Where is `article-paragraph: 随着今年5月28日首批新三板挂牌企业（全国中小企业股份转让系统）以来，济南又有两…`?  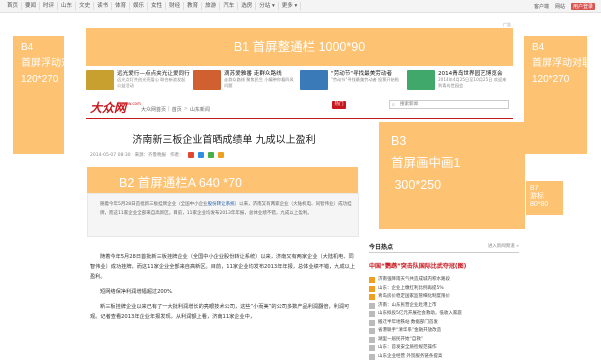
article-paragraph: 随着今年5月28日首批新三板挂牌企业（全国中小企业股份转让系统）以来，济南又有两… is located at coordinates (223, 267).